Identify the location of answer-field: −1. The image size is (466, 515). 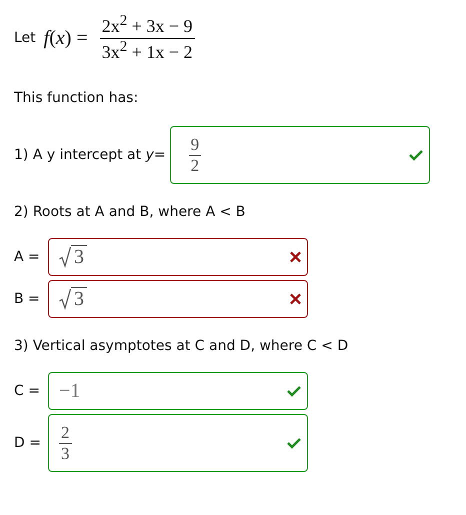
(178, 391).